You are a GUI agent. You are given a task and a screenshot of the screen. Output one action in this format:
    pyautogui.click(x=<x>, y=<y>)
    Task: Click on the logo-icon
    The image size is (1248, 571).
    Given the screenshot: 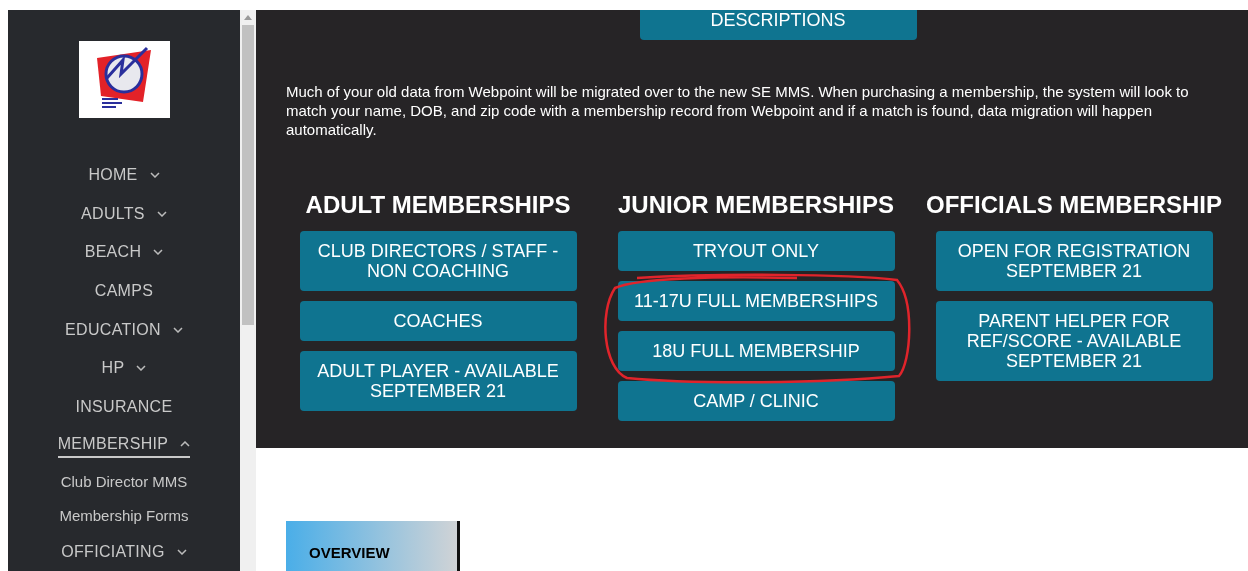 What is the action you would take?
    pyautogui.click(x=124, y=79)
    